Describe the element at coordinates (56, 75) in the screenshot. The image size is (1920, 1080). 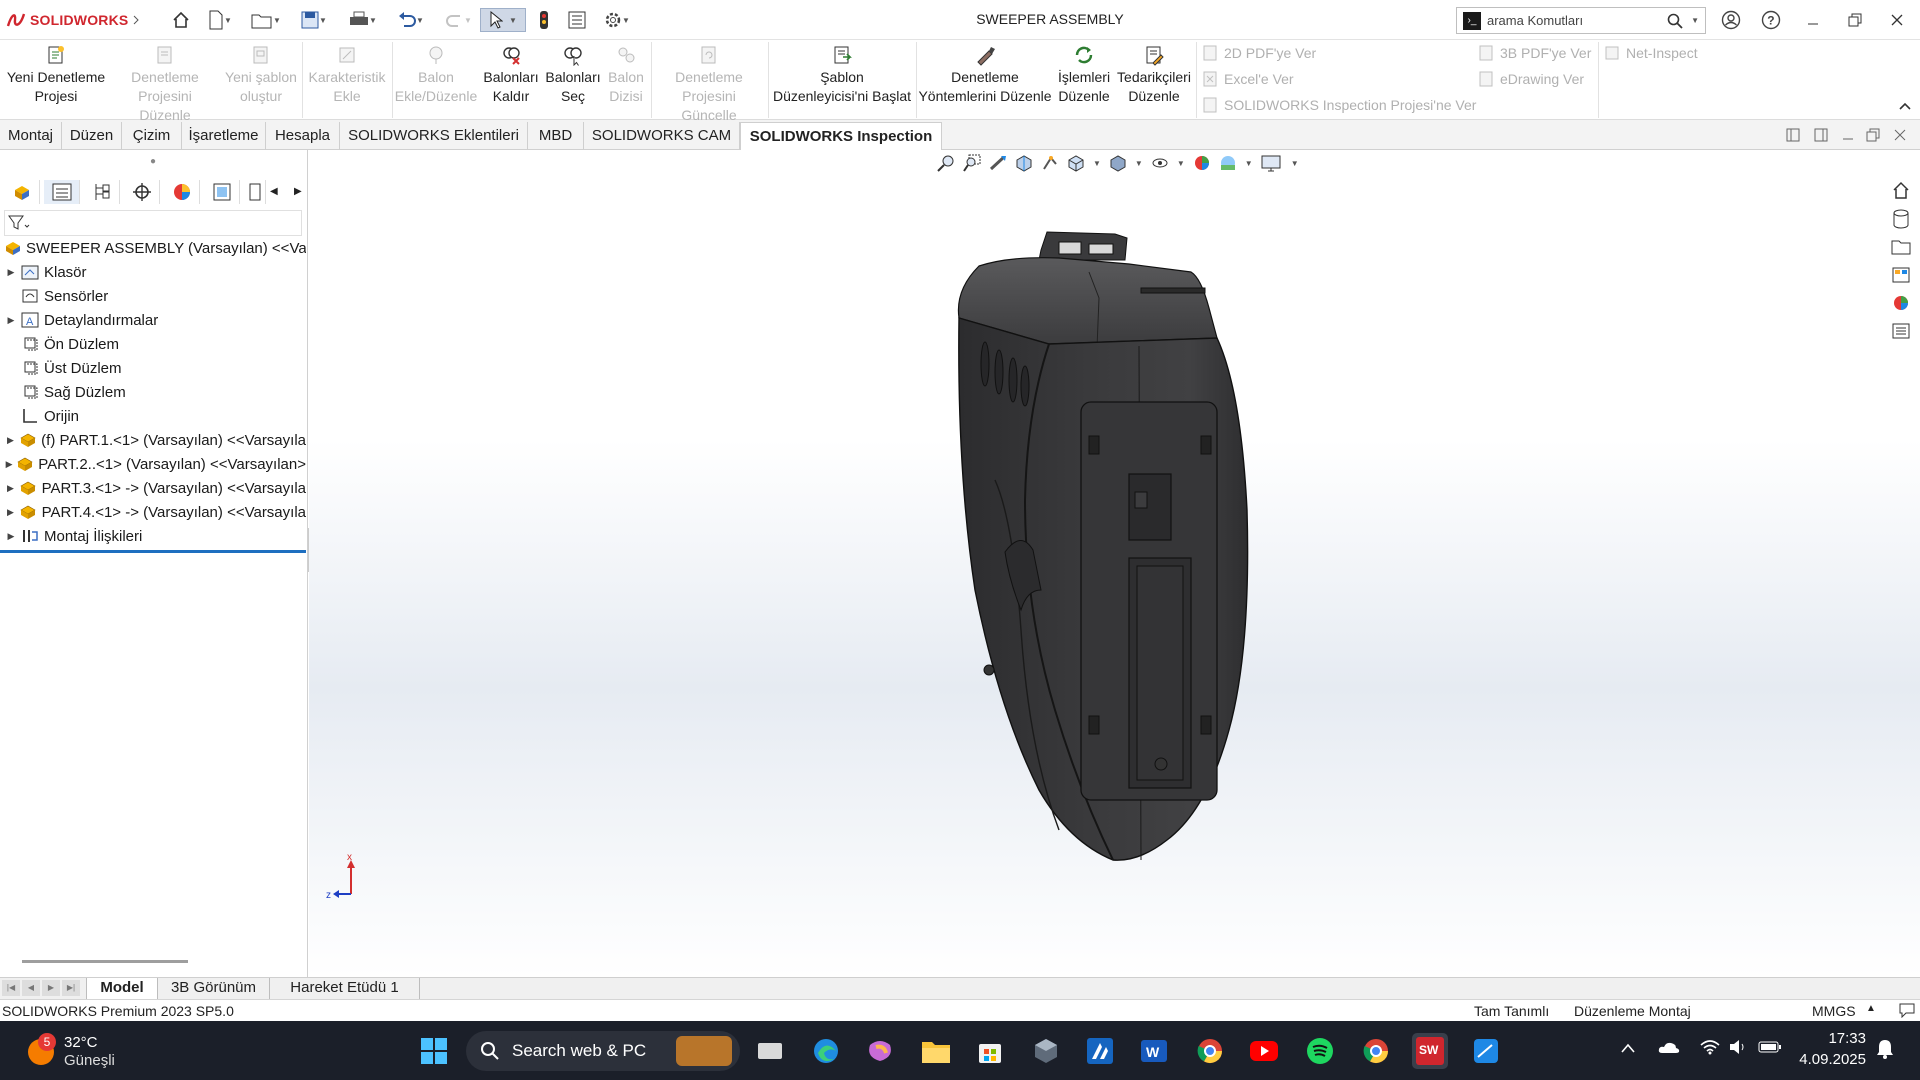
I see `new-inspection-project-button: Yeni Denetleme Projesi` at that location.